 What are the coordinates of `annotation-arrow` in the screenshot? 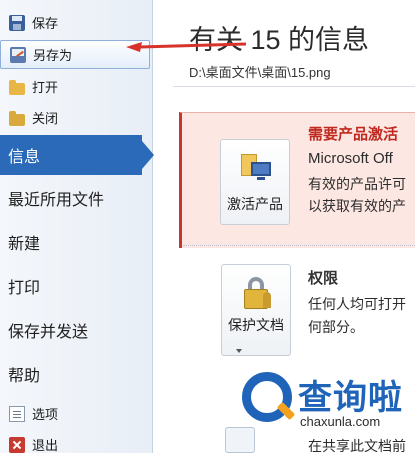 It's located at (186, 47).